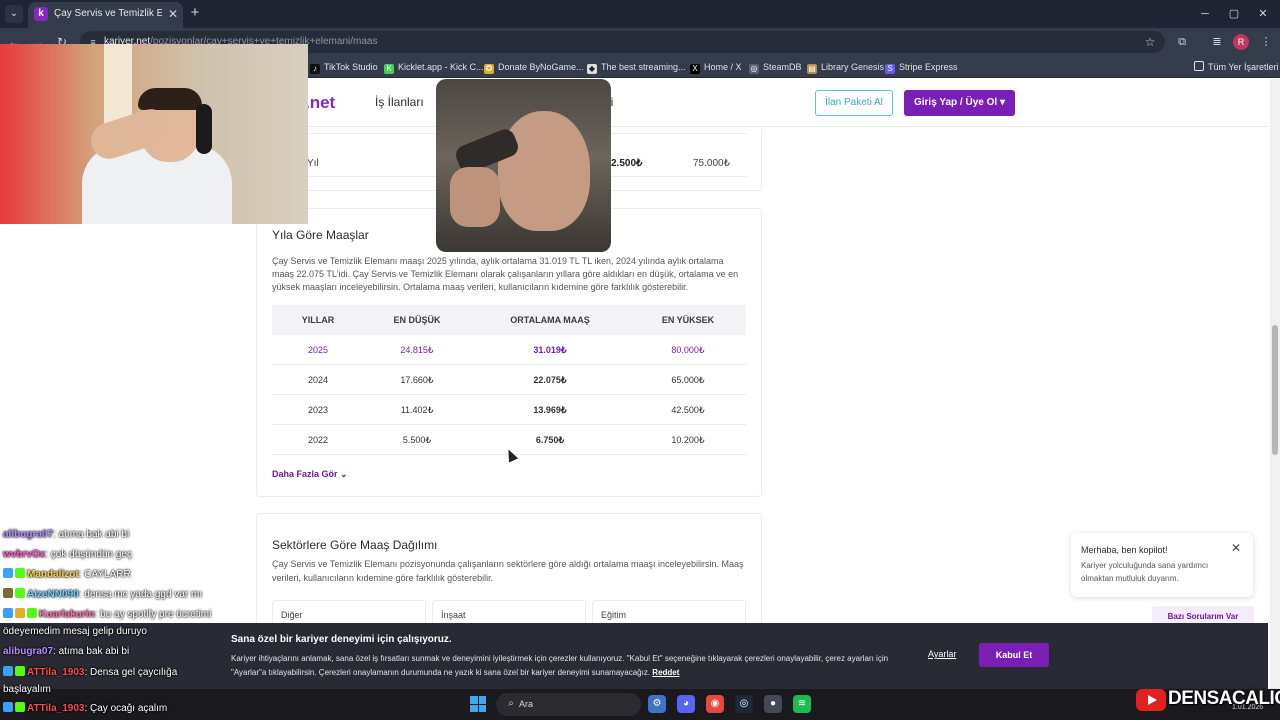  Describe the element at coordinates (1241, 42) in the screenshot. I see `profile-avatar: R` at that location.